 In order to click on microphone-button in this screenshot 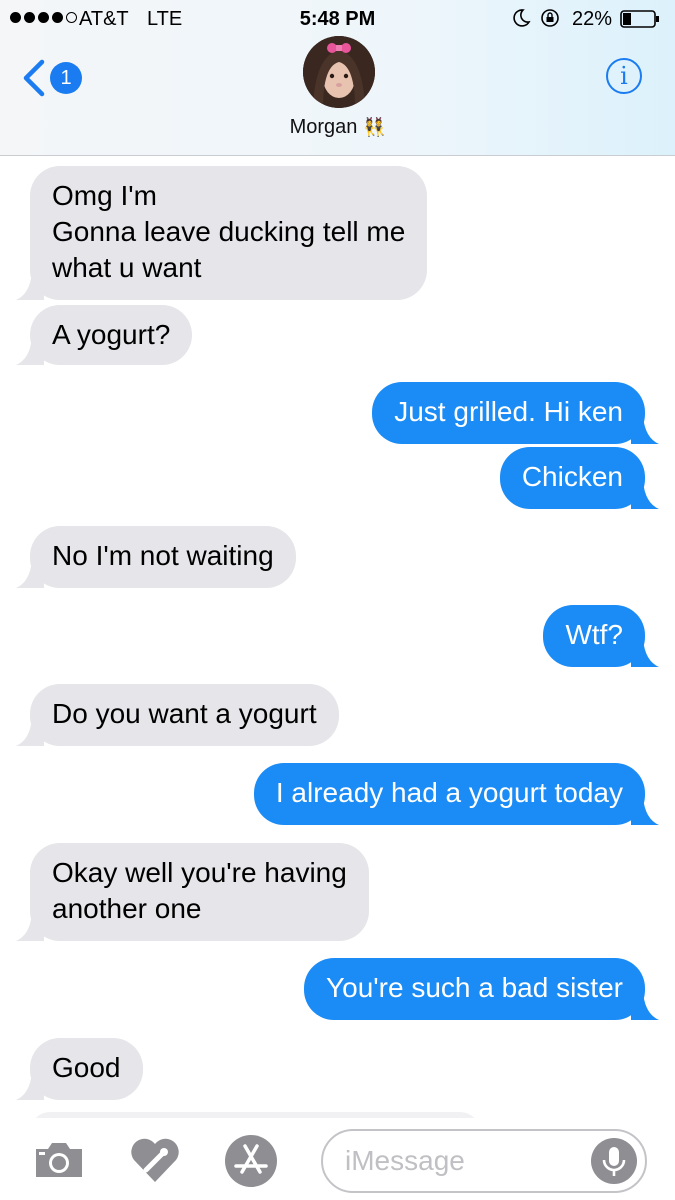, I will do `click(614, 1161)`.